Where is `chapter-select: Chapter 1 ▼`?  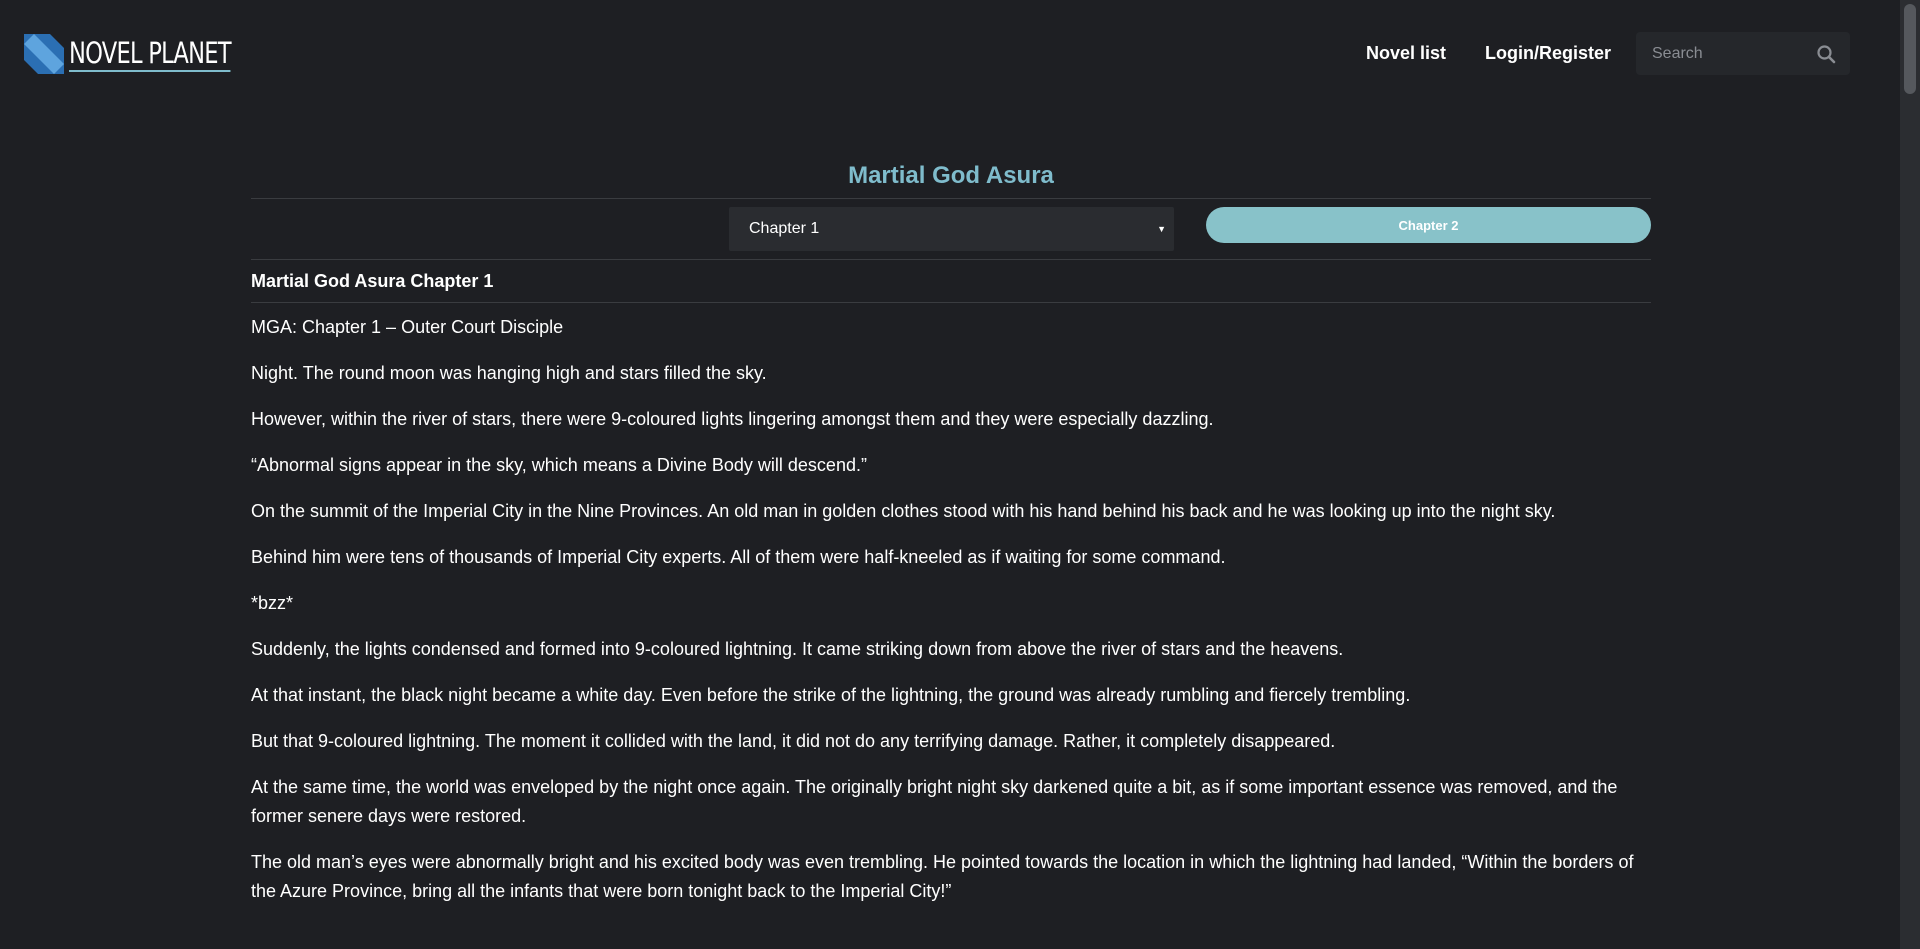 chapter-select: Chapter 1 ▼ is located at coordinates (951, 229).